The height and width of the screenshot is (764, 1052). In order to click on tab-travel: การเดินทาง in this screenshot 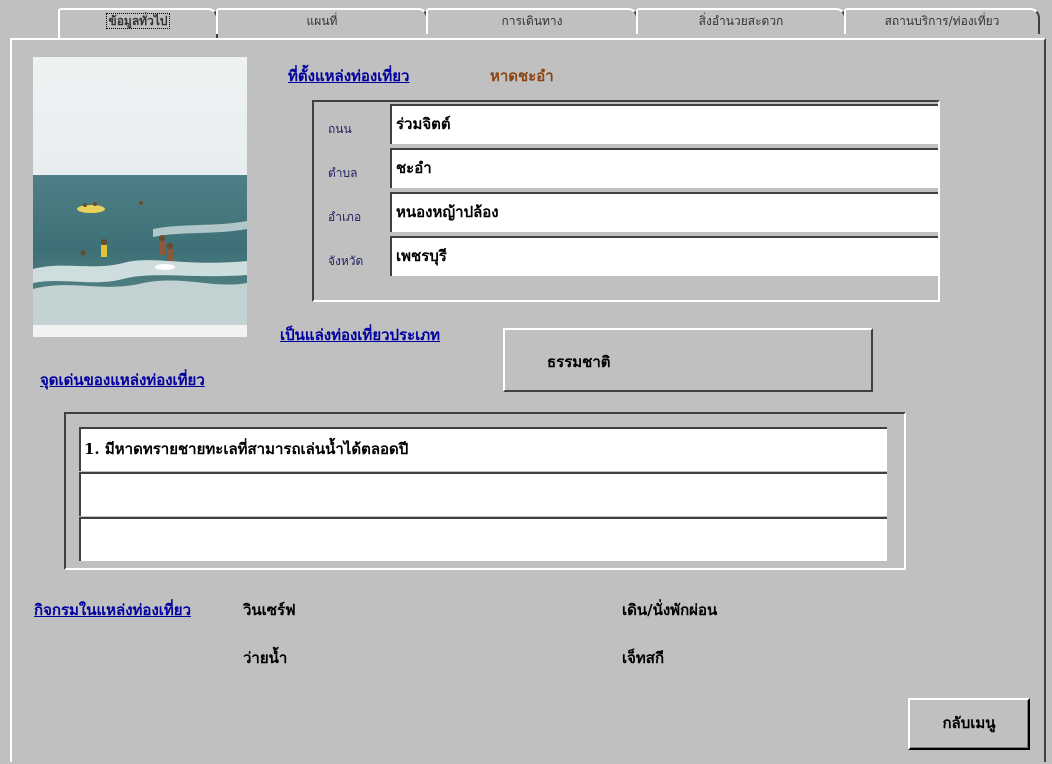, I will do `click(532, 21)`.